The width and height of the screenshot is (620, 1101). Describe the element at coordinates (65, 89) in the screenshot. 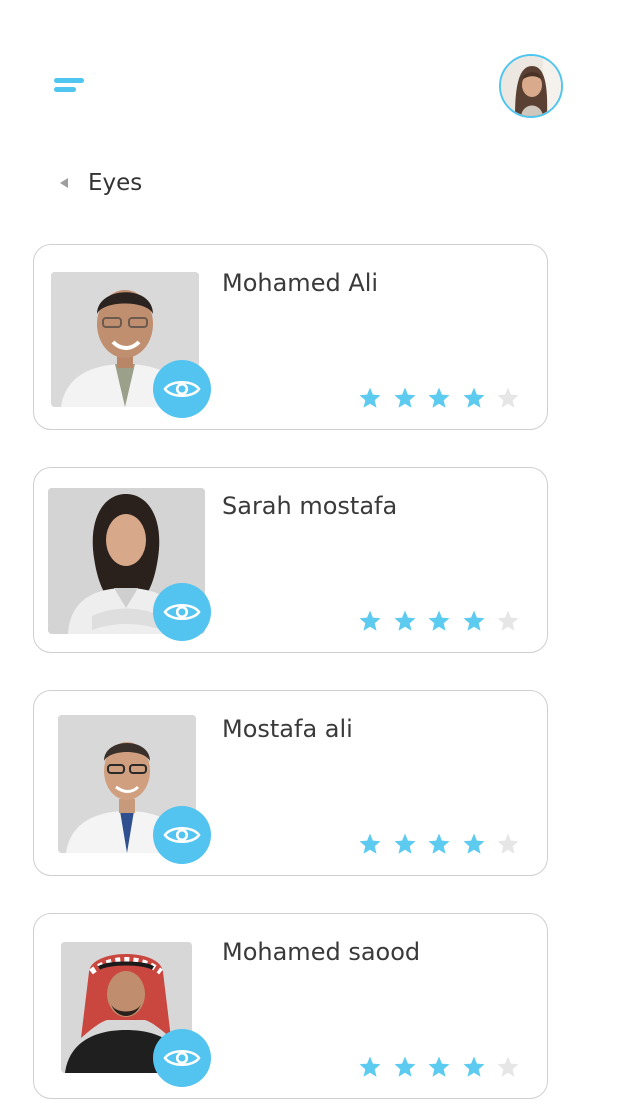

I see `menu-bar-bottom` at that location.